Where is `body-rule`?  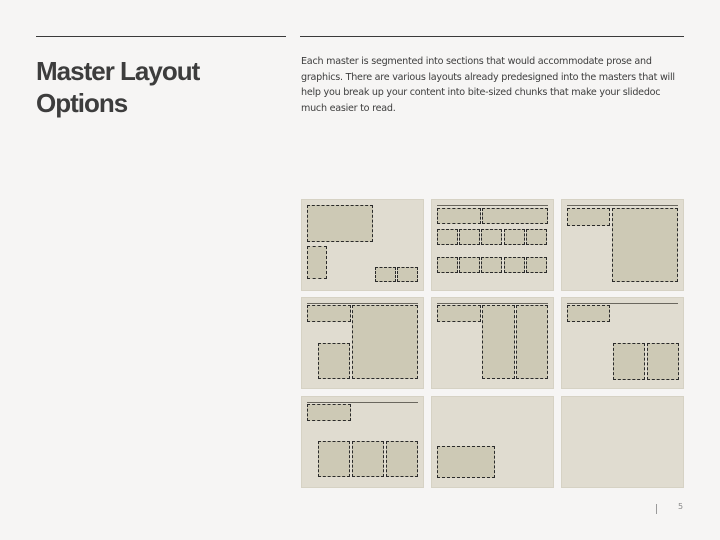 body-rule is located at coordinates (492, 36).